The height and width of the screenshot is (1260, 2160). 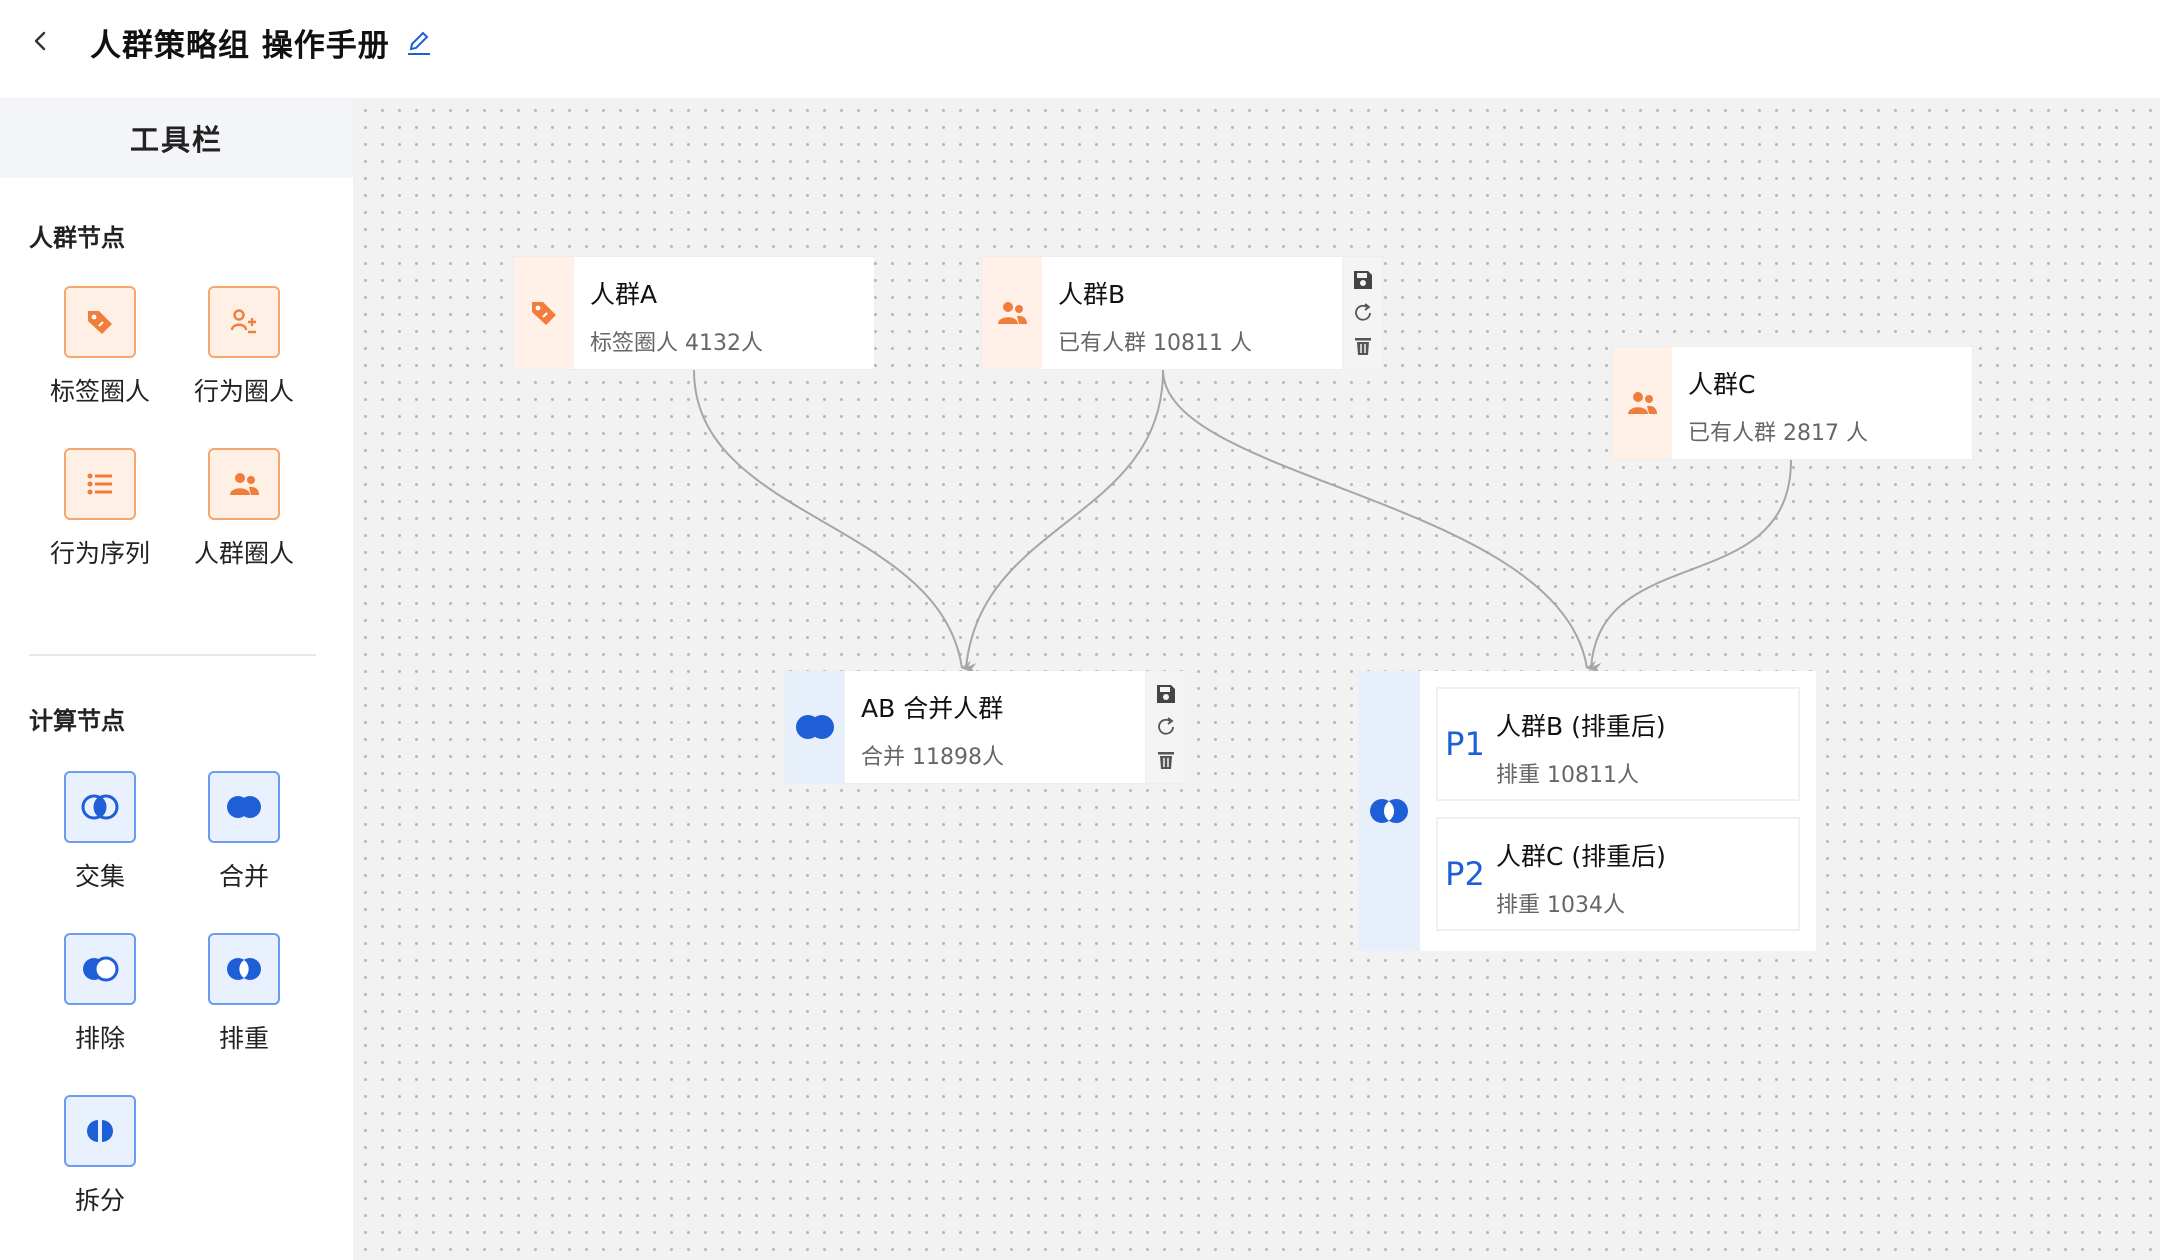 I want to click on dedup-row-p1: P1 人群B (排重后) 排重 10811人, so click(x=1618, y=744).